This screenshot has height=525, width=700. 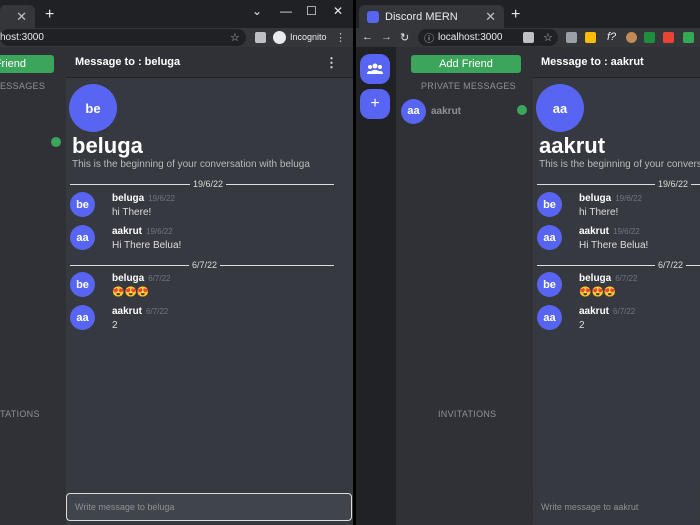 I want to click on reload-icon: ↻, so click(x=404, y=37).